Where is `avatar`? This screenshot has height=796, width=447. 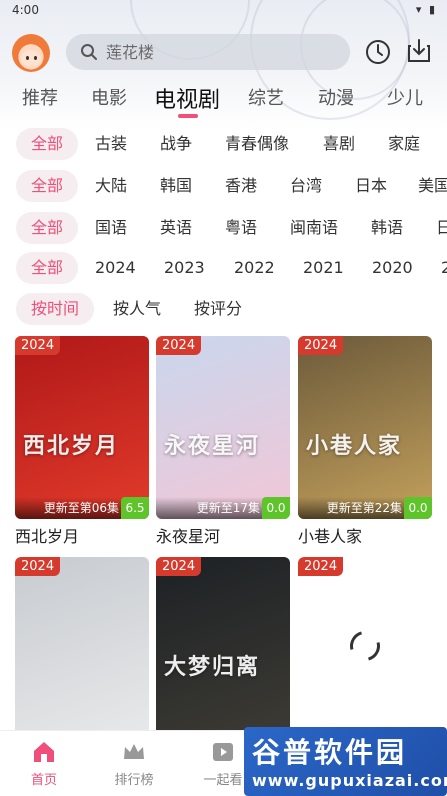
avatar is located at coordinates (31, 53).